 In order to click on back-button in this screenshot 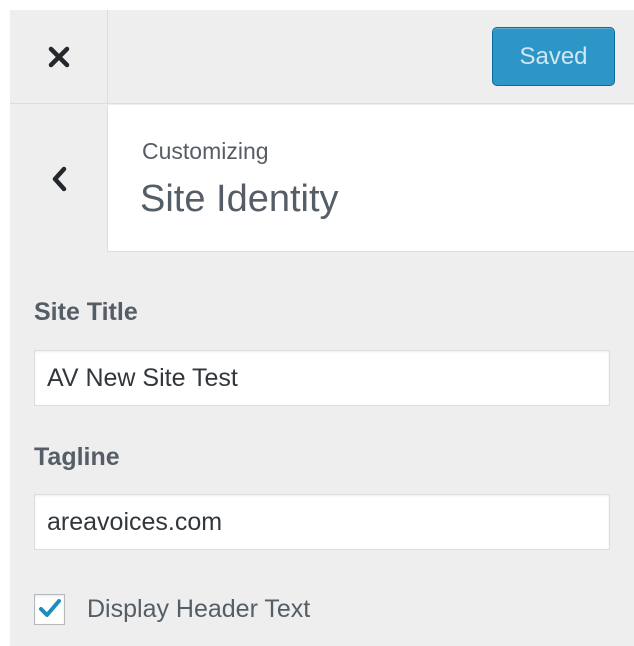, I will do `click(59, 178)`.